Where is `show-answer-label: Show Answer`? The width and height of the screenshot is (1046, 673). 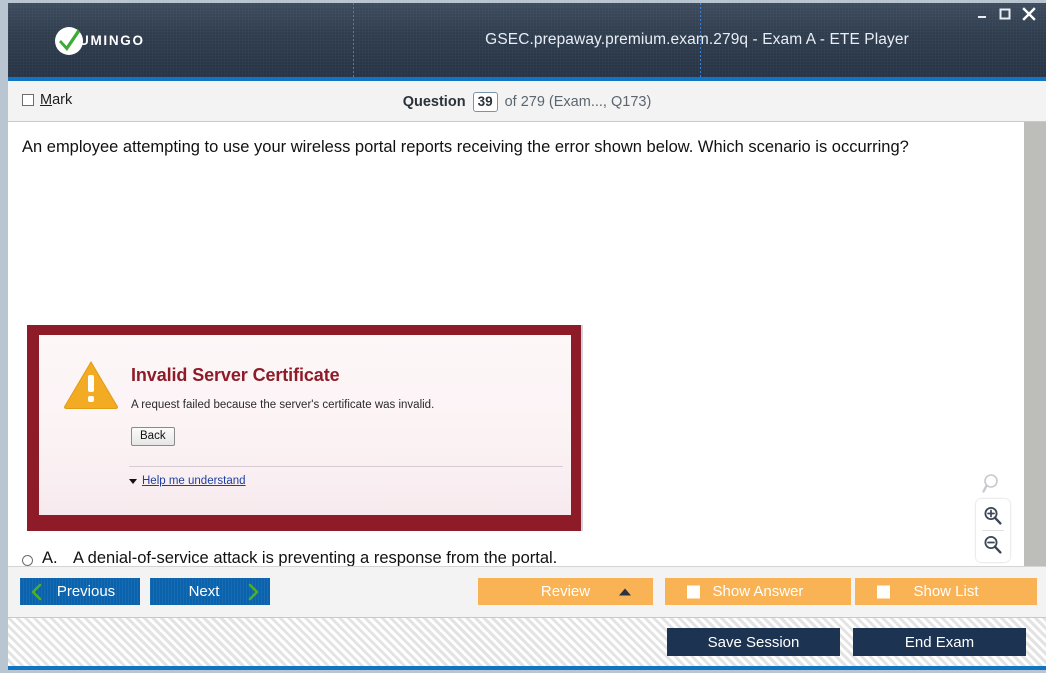 show-answer-label: Show Answer is located at coordinates (758, 591).